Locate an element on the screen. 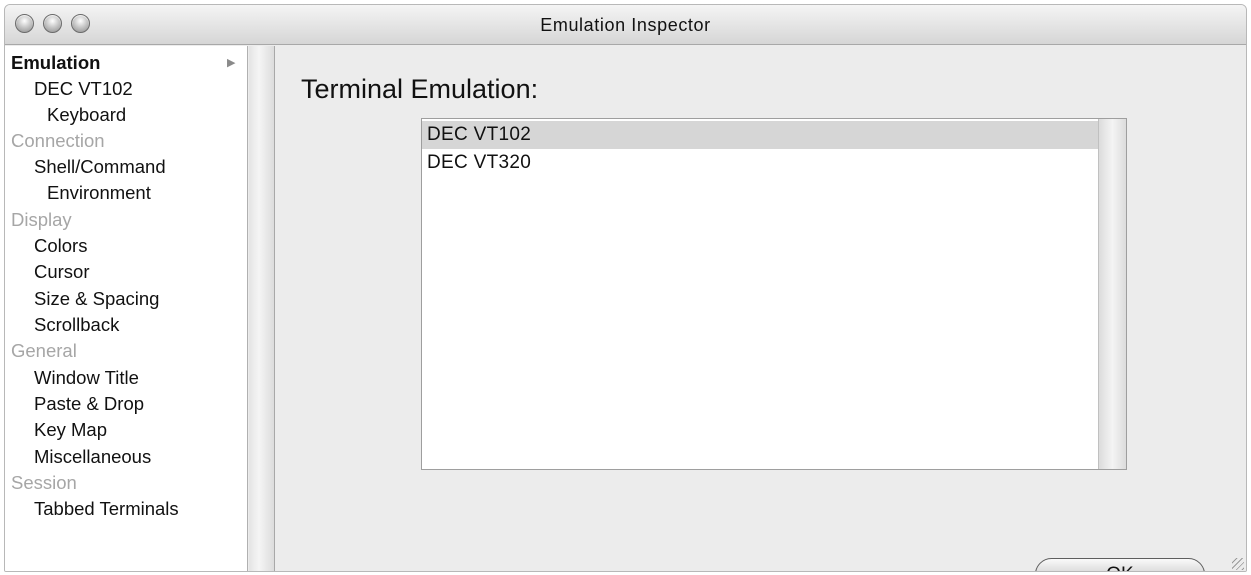  sidebar-item-key-map: Key Map is located at coordinates (126, 430).